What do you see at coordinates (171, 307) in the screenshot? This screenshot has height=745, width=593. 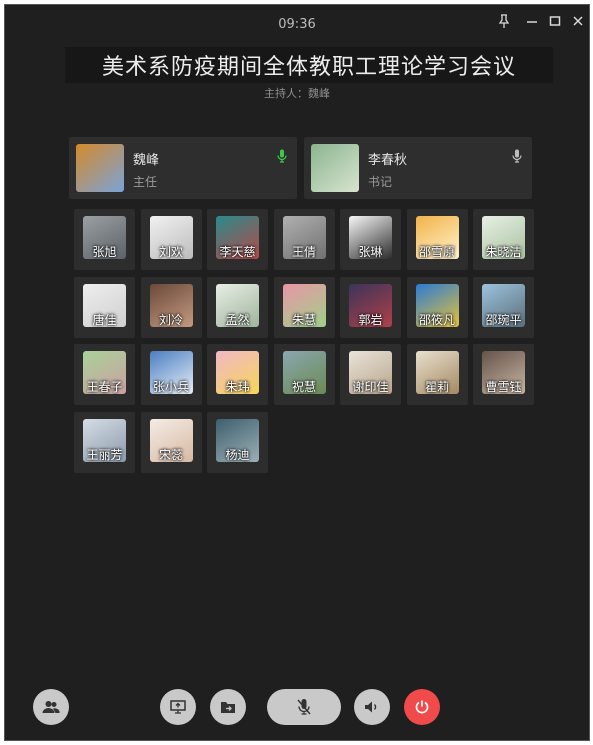 I see `participant-tile: 刘冷` at bounding box center [171, 307].